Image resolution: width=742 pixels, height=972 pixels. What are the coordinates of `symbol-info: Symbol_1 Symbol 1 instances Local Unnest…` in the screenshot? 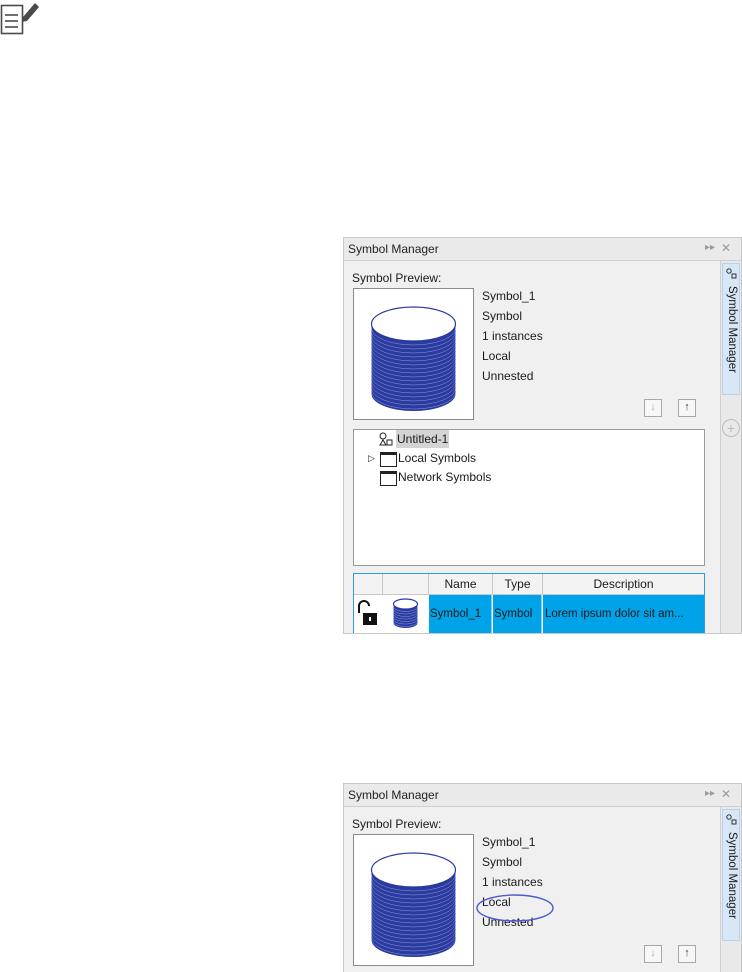 It's located at (512, 336).